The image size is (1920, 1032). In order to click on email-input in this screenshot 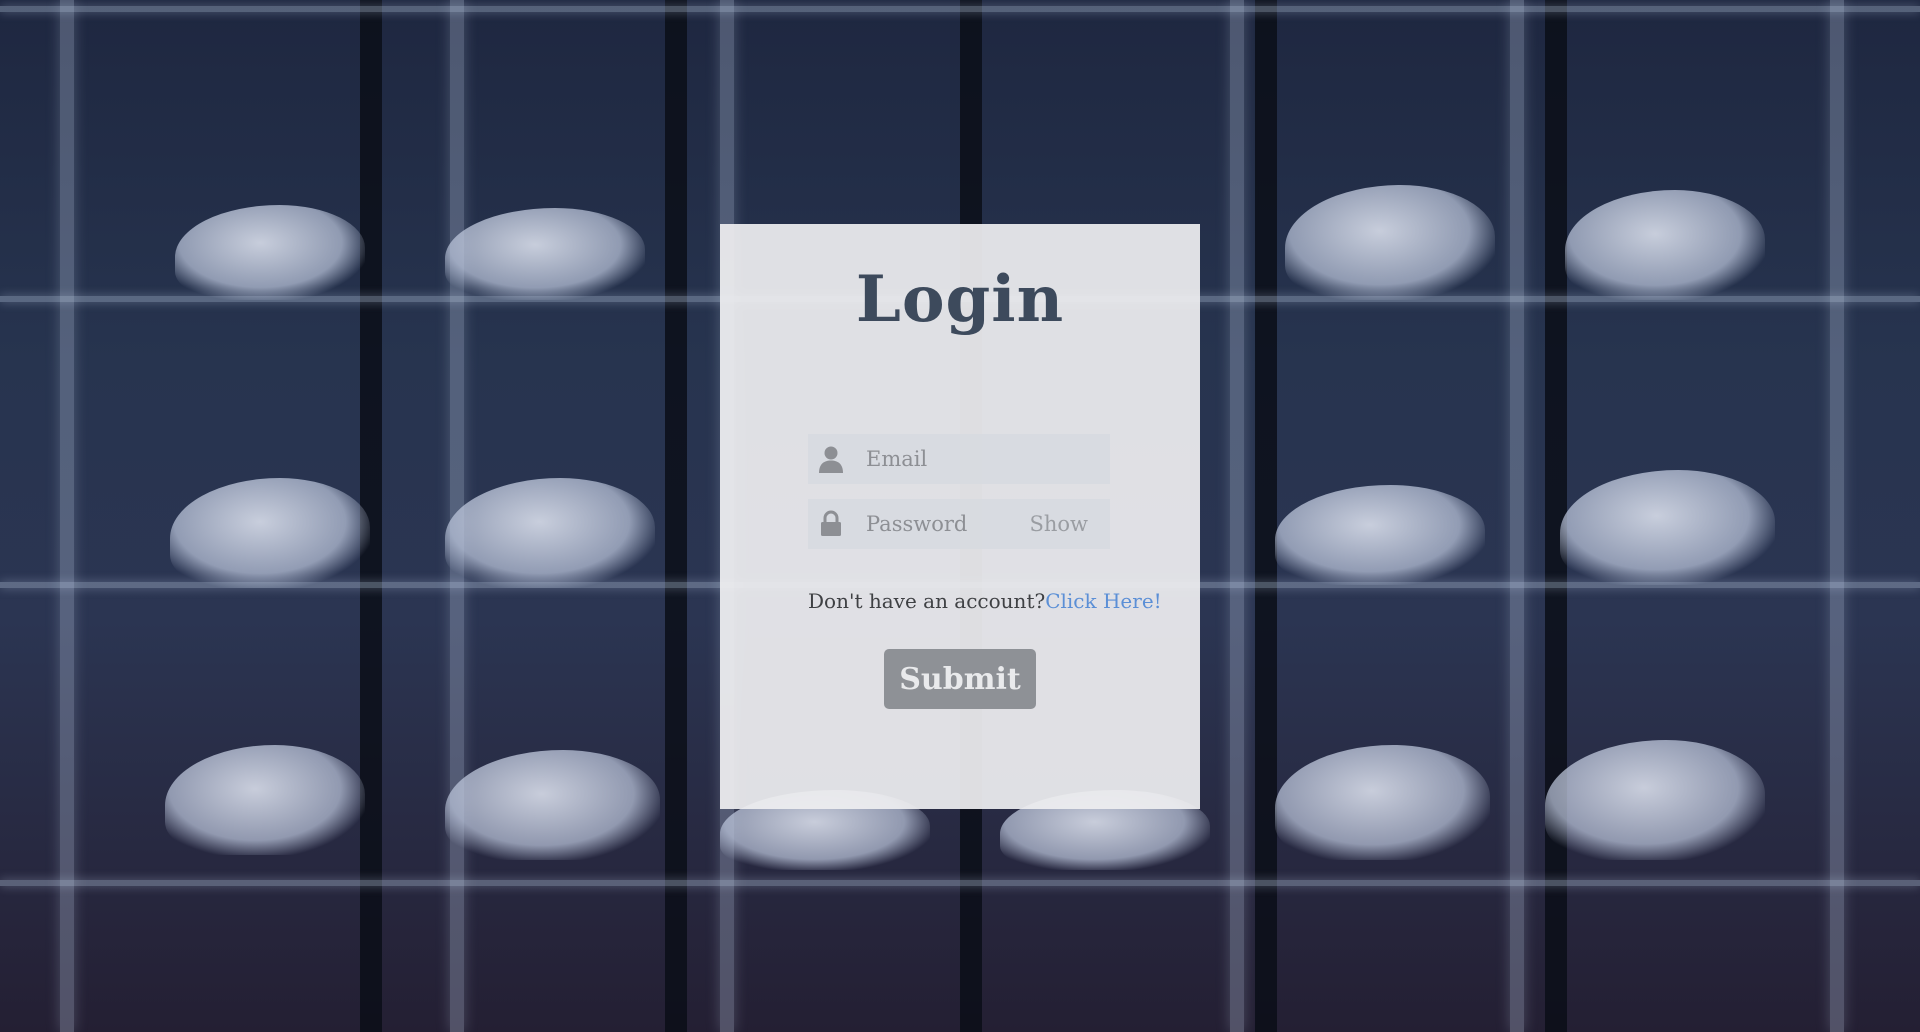, I will do `click(951, 459)`.